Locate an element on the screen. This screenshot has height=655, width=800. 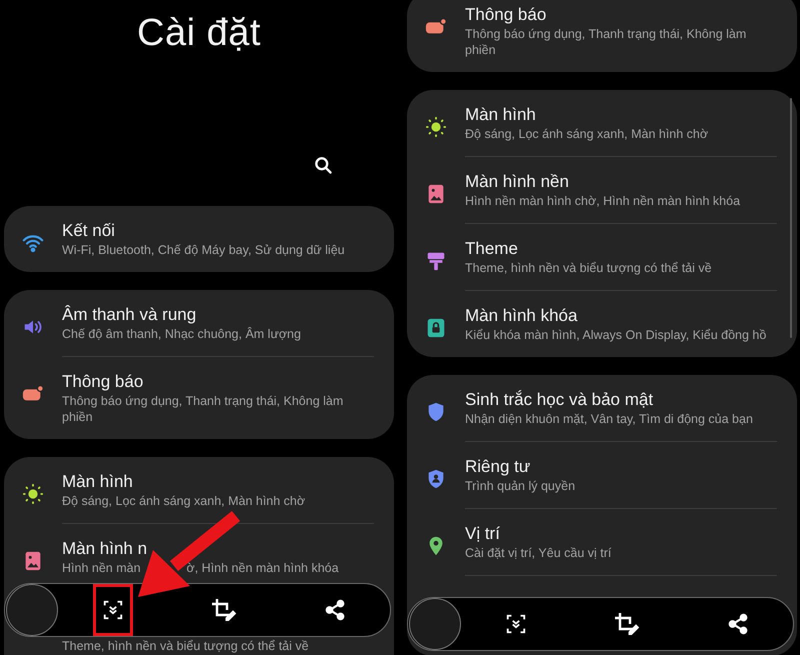
setting-title: Màn hình khóa is located at coordinates (621, 316).